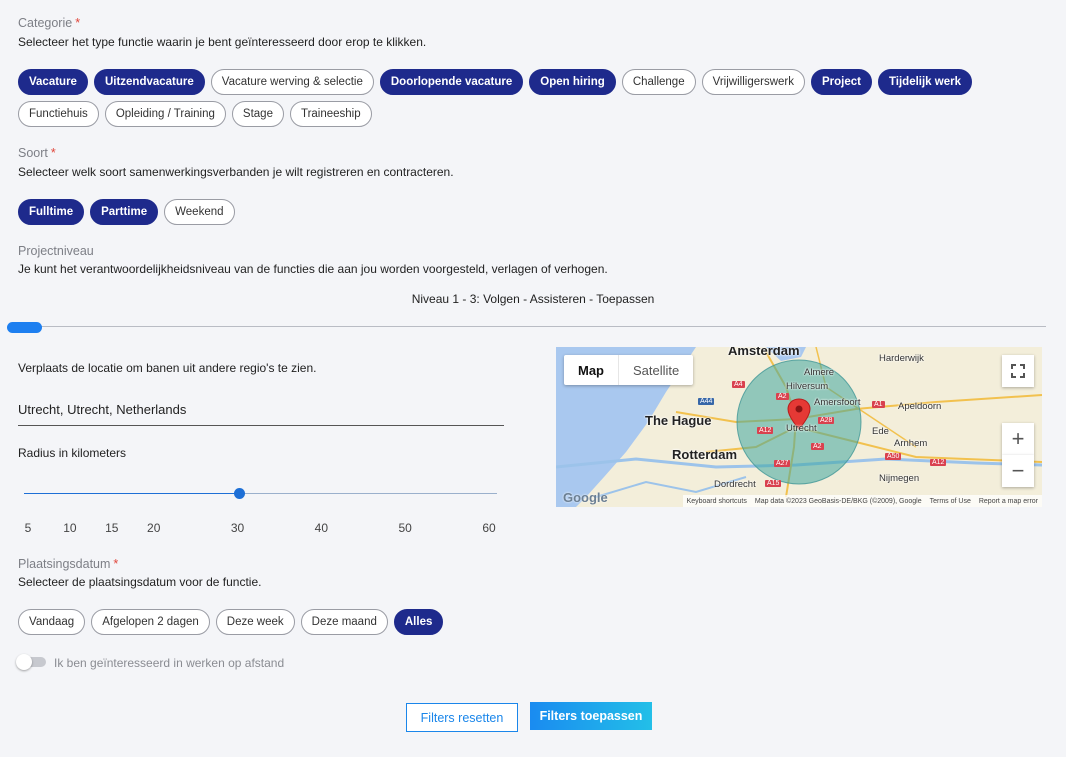 The height and width of the screenshot is (757, 1066). Describe the element at coordinates (518, 212) in the screenshot. I see `soort-chips: Fulltime Parttime Weekend` at that location.